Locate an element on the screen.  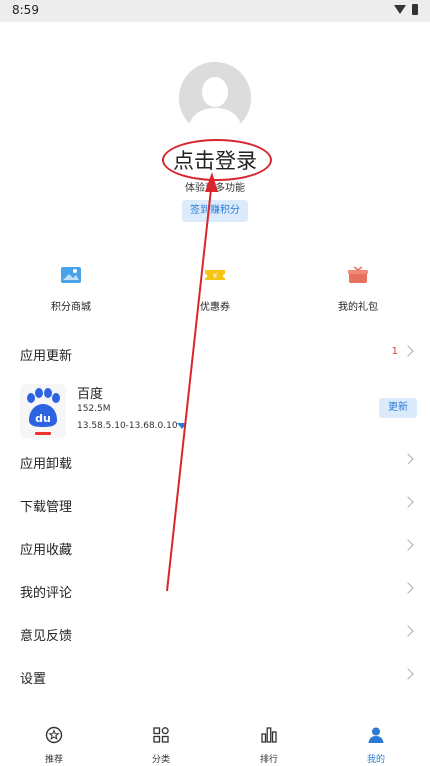
battery-icon is located at coordinates (415, 9).